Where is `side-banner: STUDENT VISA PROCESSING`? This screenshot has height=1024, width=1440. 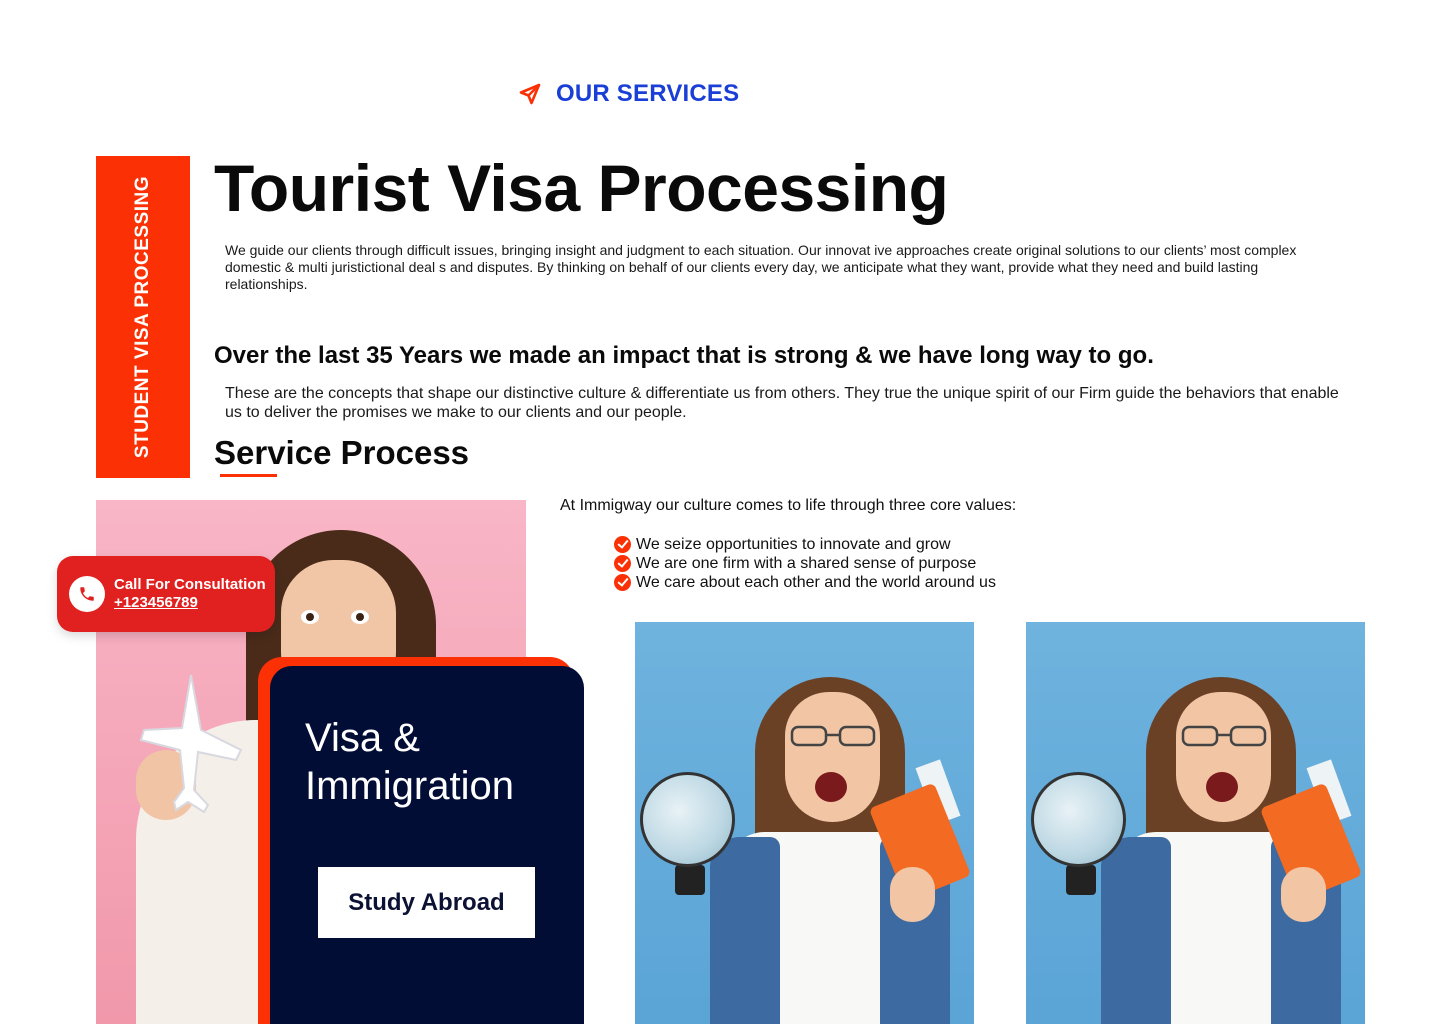 side-banner: STUDENT VISA PROCESSING is located at coordinates (143, 317).